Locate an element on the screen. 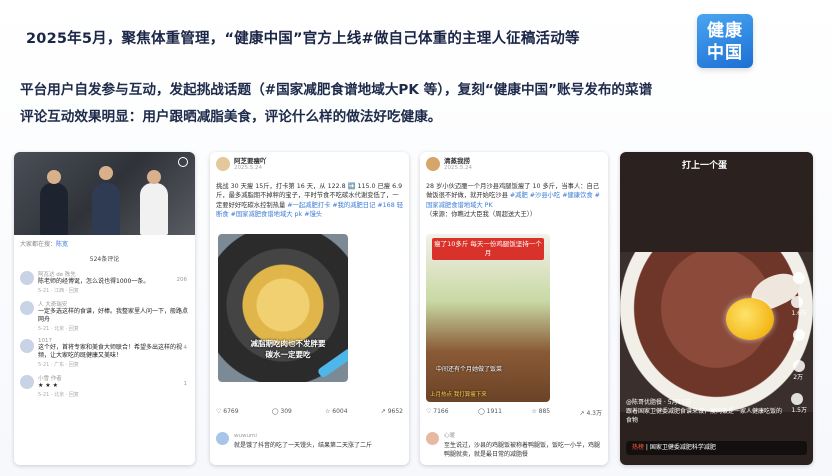 The width and height of the screenshot is (832, 476). comment-meta: 5-21 · 北京 · 回复 is located at coordinates (58, 329).